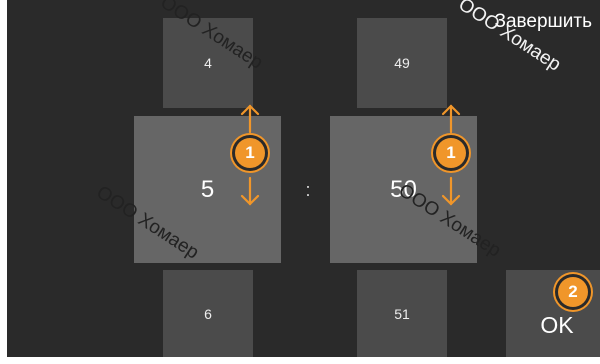 The height and width of the screenshot is (364, 600). Describe the element at coordinates (543, 22) in the screenshot. I see `finish-button: Завершить` at that location.